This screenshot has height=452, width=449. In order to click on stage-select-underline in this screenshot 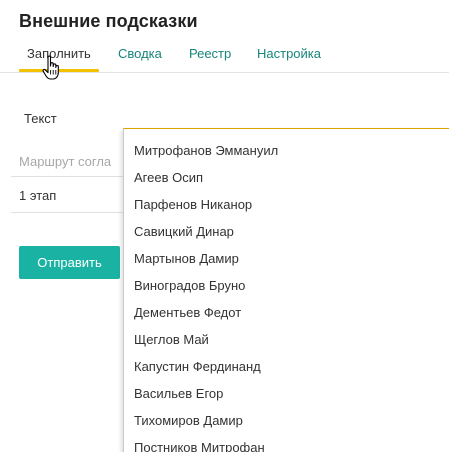, I will do `click(68, 212)`.